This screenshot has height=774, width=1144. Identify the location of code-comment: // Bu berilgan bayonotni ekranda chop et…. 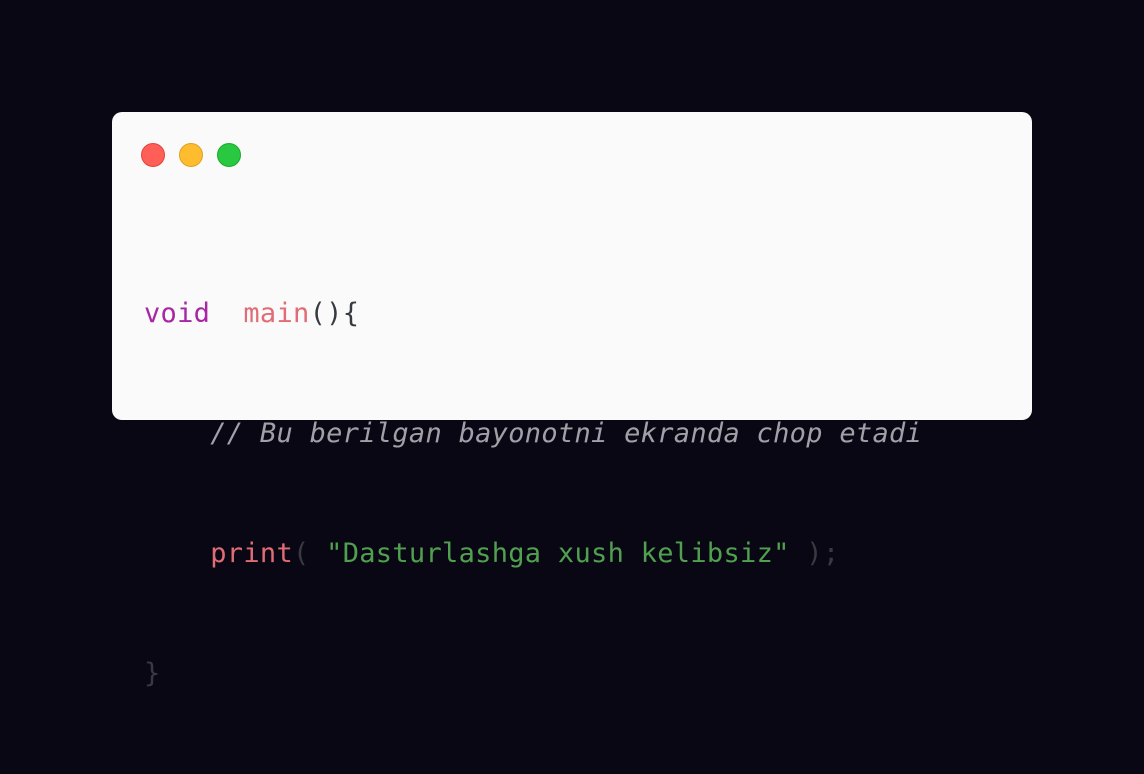
(566, 433).